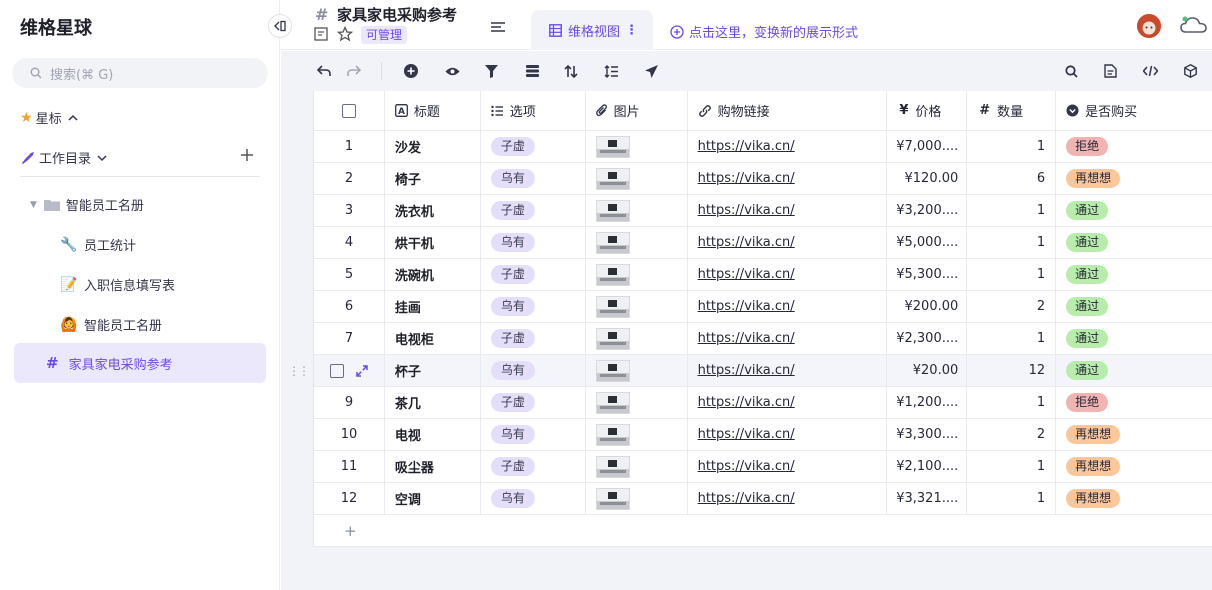 This screenshot has width=1212, height=590. I want to click on hide-fields-button, so click(452, 71).